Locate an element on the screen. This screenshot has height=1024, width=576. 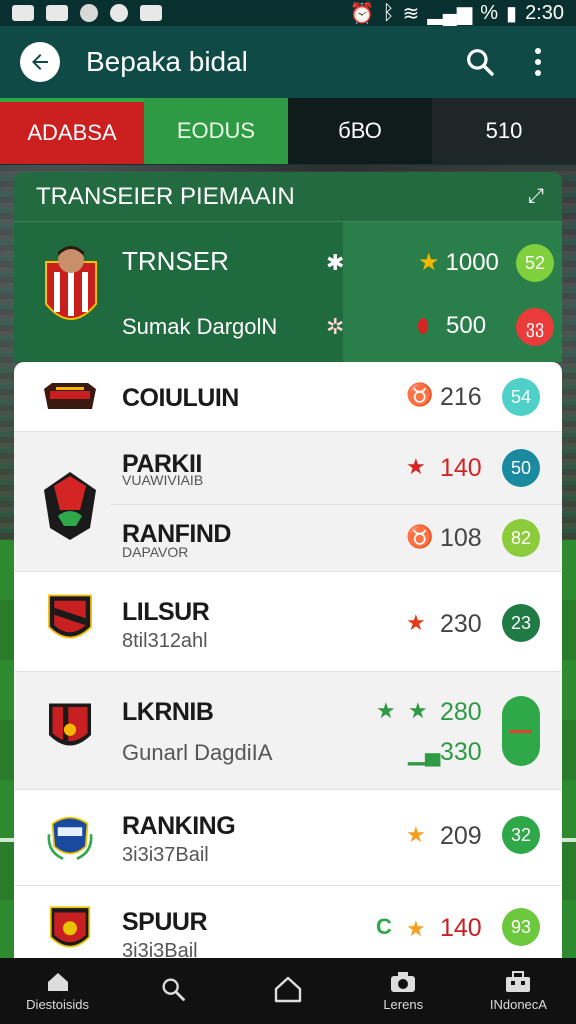
row-title: LKRNIB is located at coordinates (168, 712).